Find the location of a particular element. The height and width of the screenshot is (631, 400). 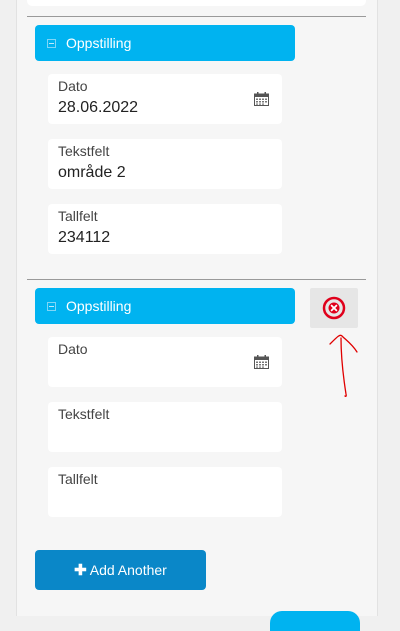

add-another-label: Add Another is located at coordinates (128, 570).